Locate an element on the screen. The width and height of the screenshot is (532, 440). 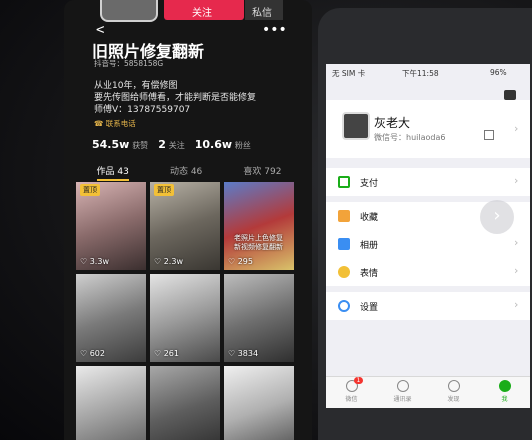
like-count: ♡ 3.3w is located at coordinates (94, 261).